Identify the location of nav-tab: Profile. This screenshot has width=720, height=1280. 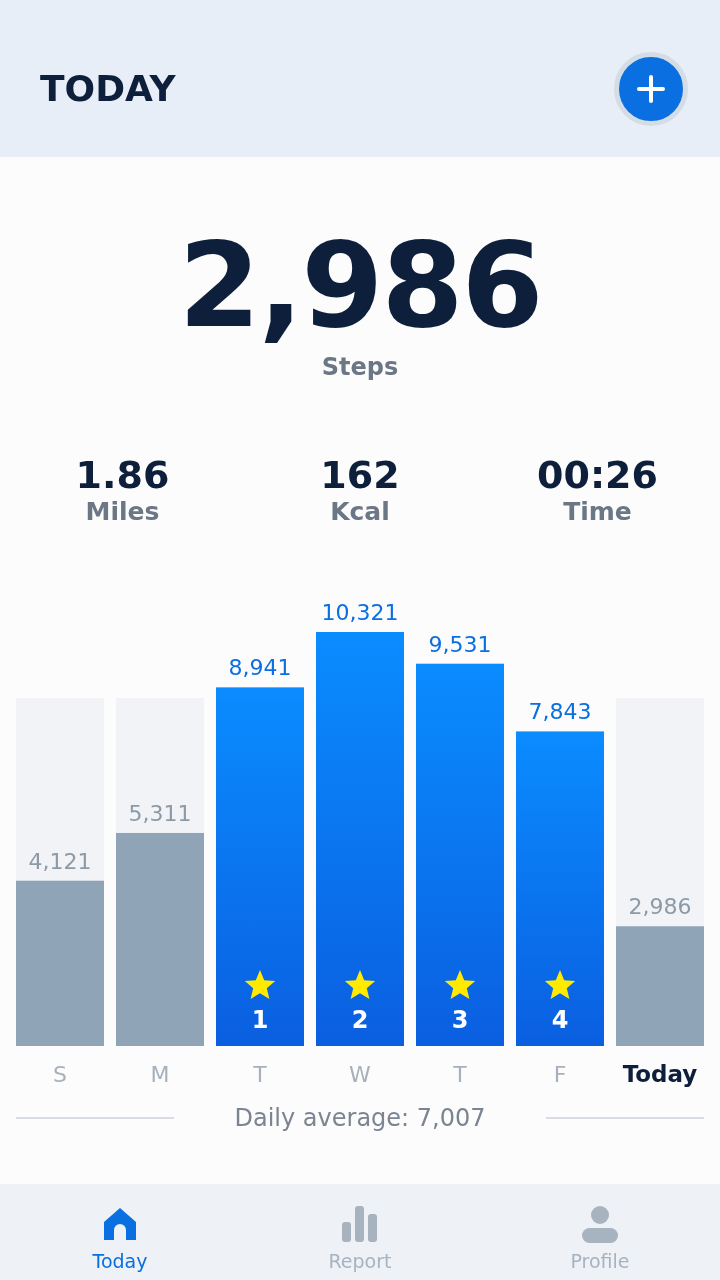
(600, 1232).